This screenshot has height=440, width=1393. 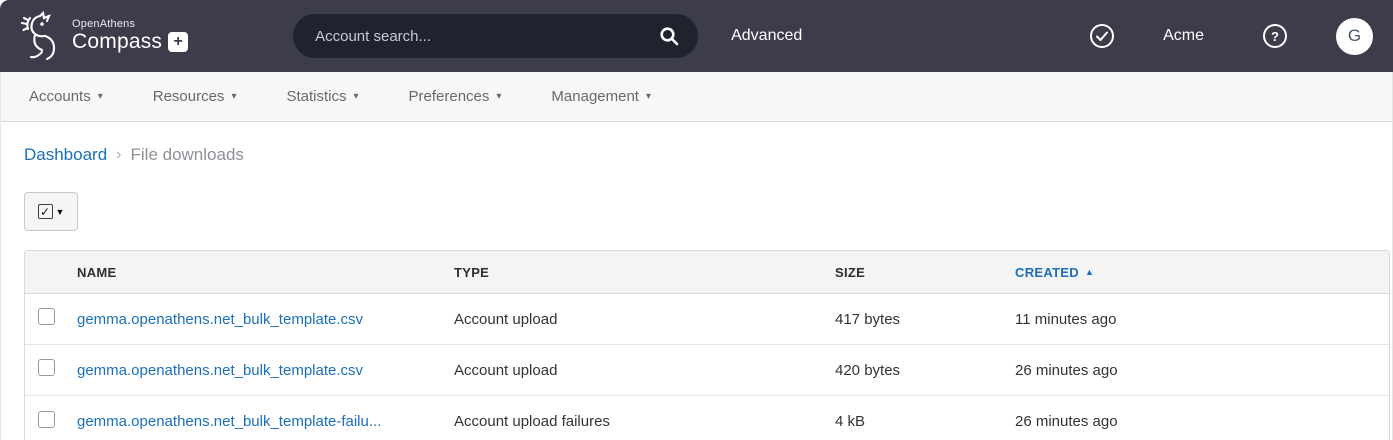 I want to click on organisation-name: Acme, so click(x=1183, y=36).